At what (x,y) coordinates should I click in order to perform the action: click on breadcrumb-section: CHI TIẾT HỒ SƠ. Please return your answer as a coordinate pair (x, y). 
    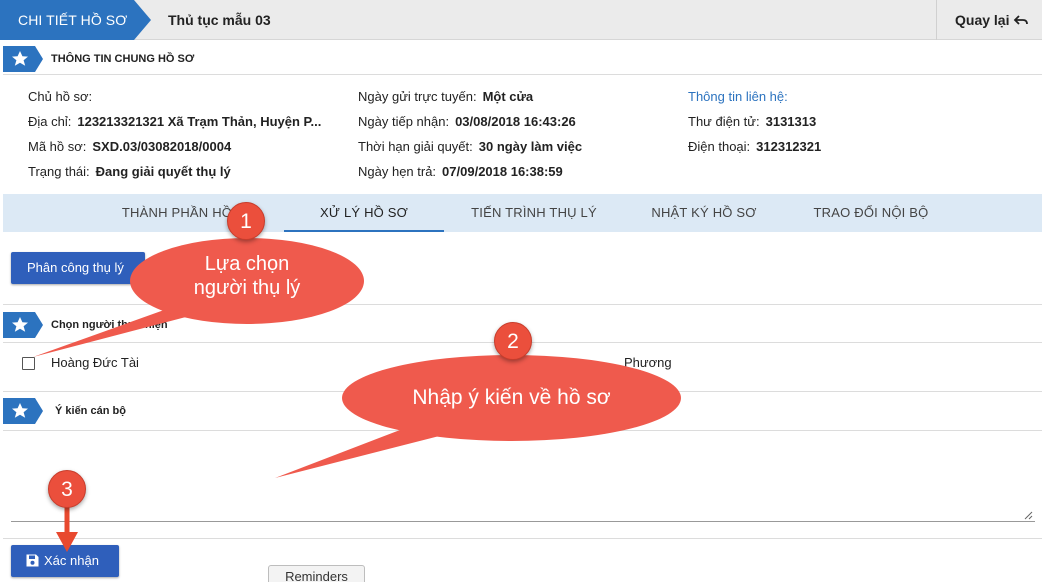
    Looking at the image, I should click on (67, 20).